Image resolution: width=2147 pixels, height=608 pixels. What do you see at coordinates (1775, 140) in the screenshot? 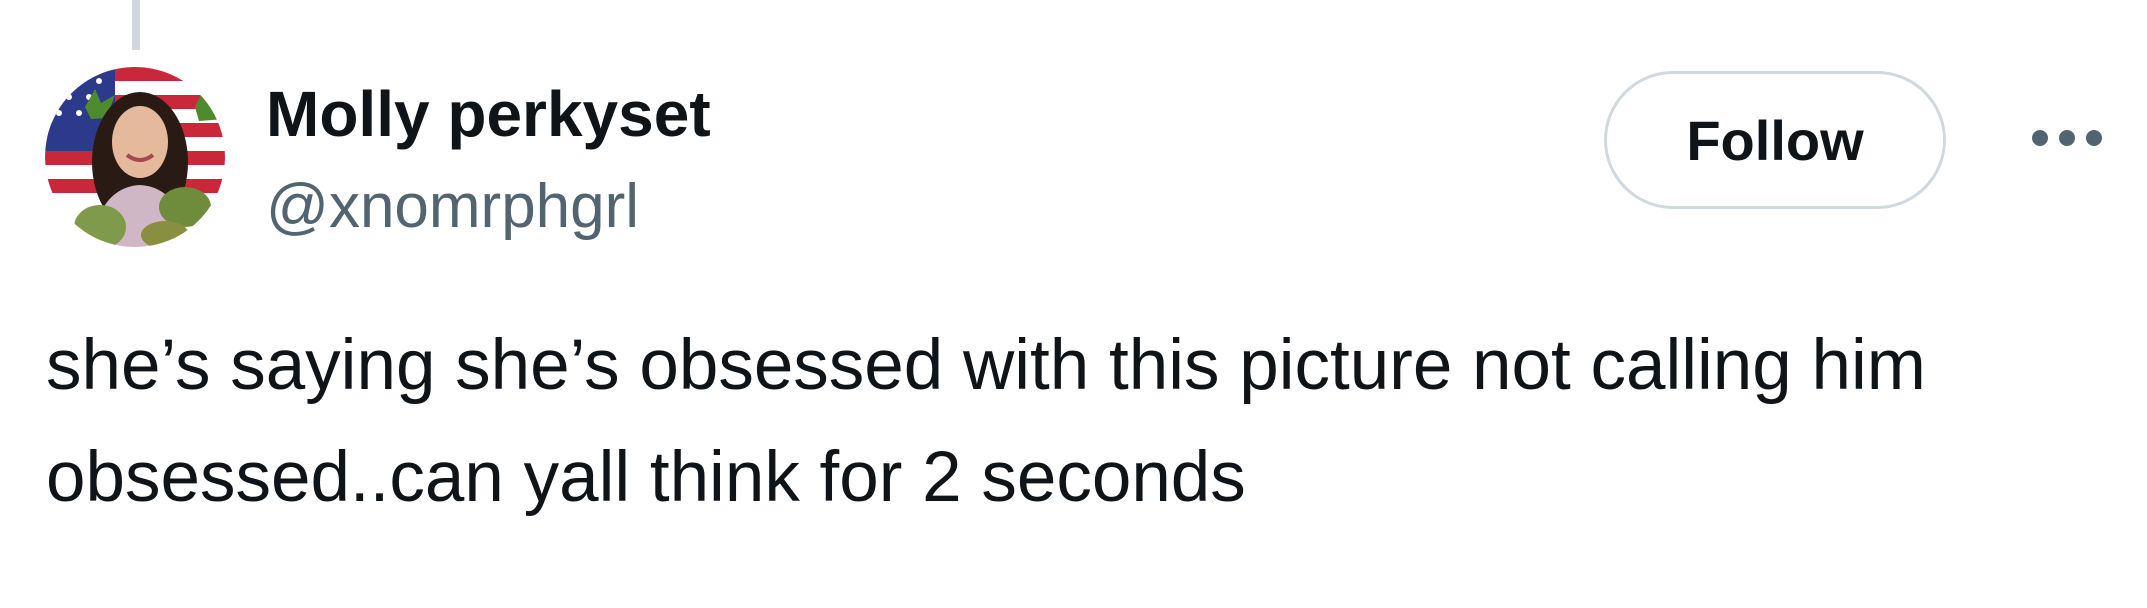
I see `follow-button: Follow` at bounding box center [1775, 140].